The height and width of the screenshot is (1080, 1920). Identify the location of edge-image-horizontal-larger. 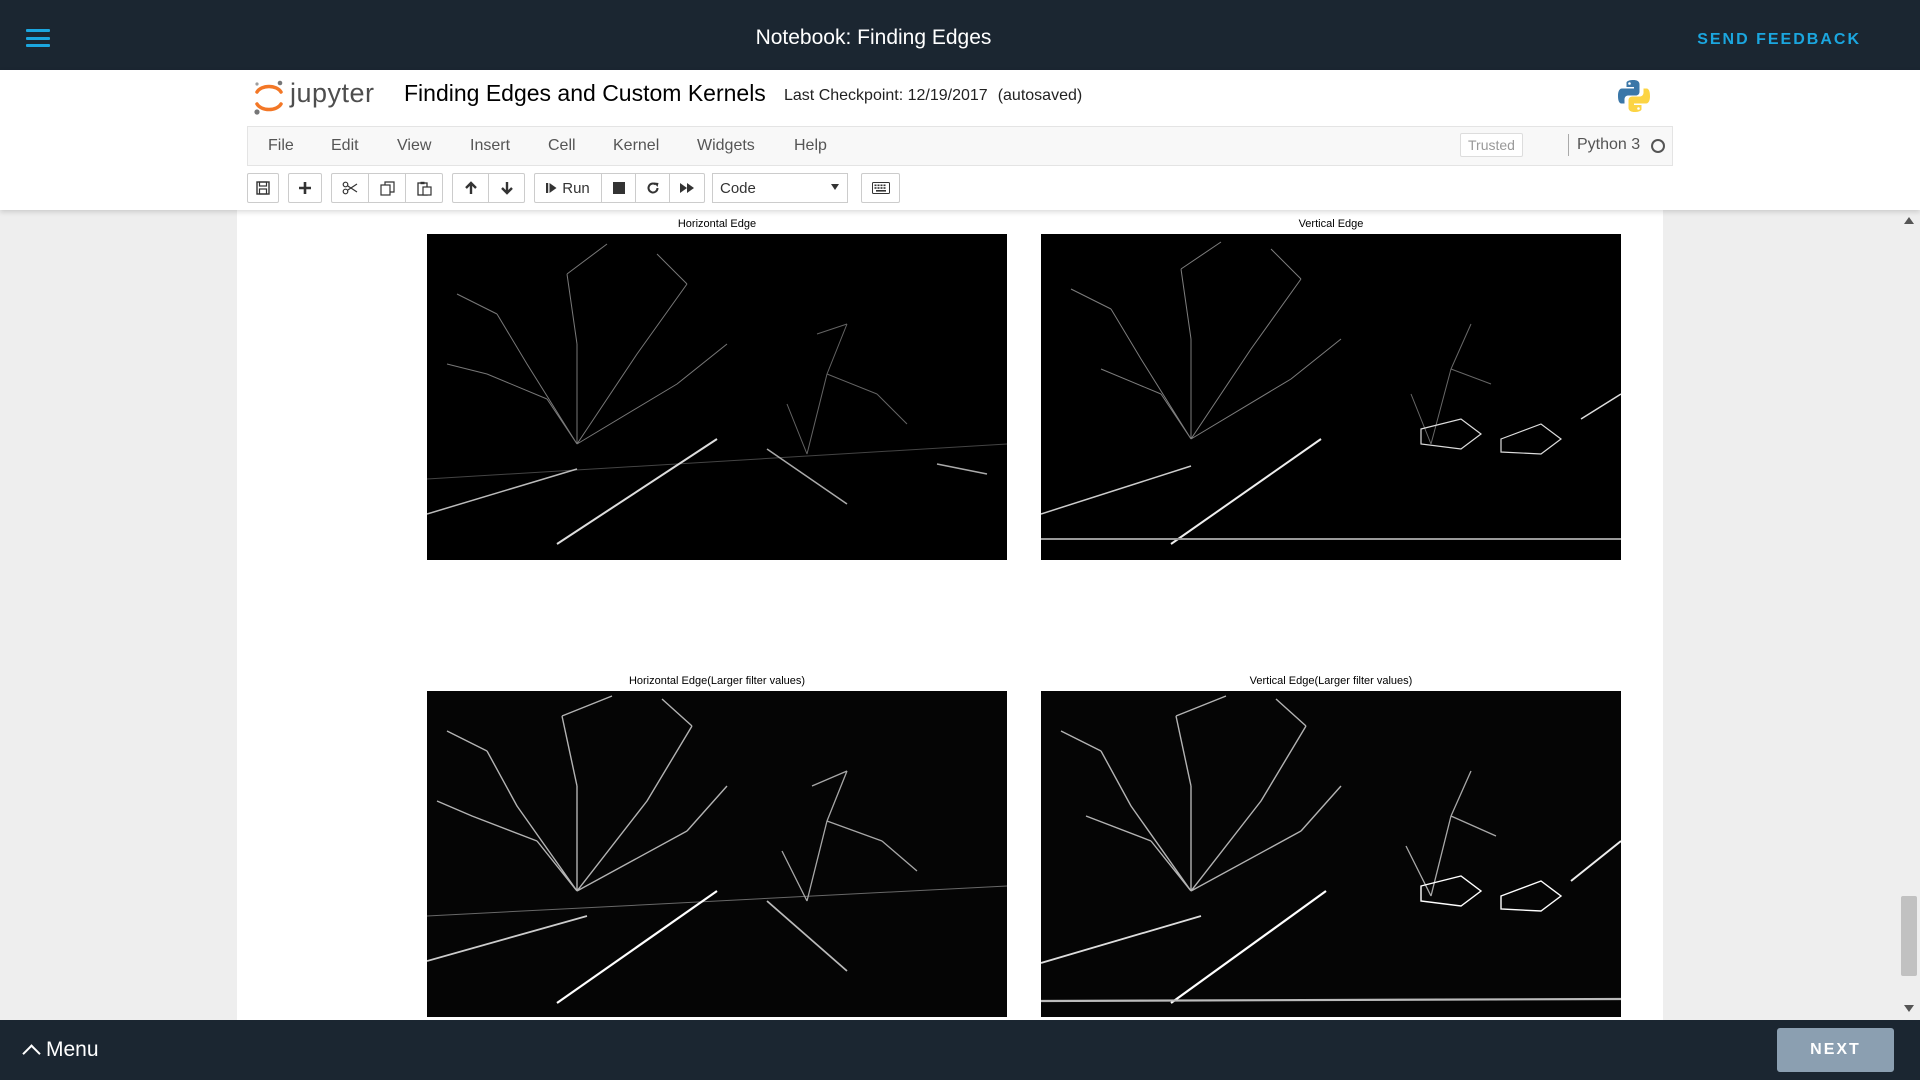
(717, 854).